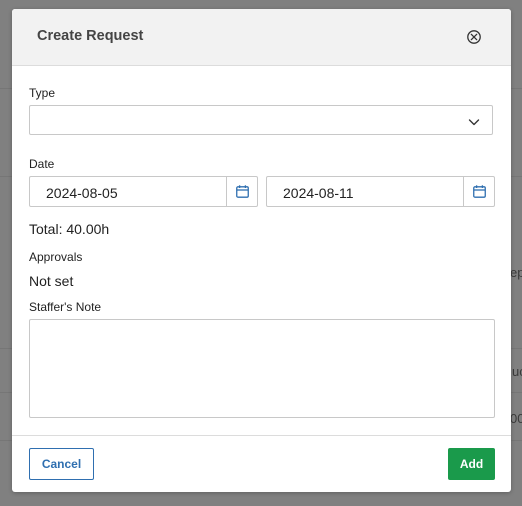 The image size is (522, 506). What do you see at coordinates (261, 464) in the screenshot?
I see `dialog-footer: Cancel Add` at bounding box center [261, 464].